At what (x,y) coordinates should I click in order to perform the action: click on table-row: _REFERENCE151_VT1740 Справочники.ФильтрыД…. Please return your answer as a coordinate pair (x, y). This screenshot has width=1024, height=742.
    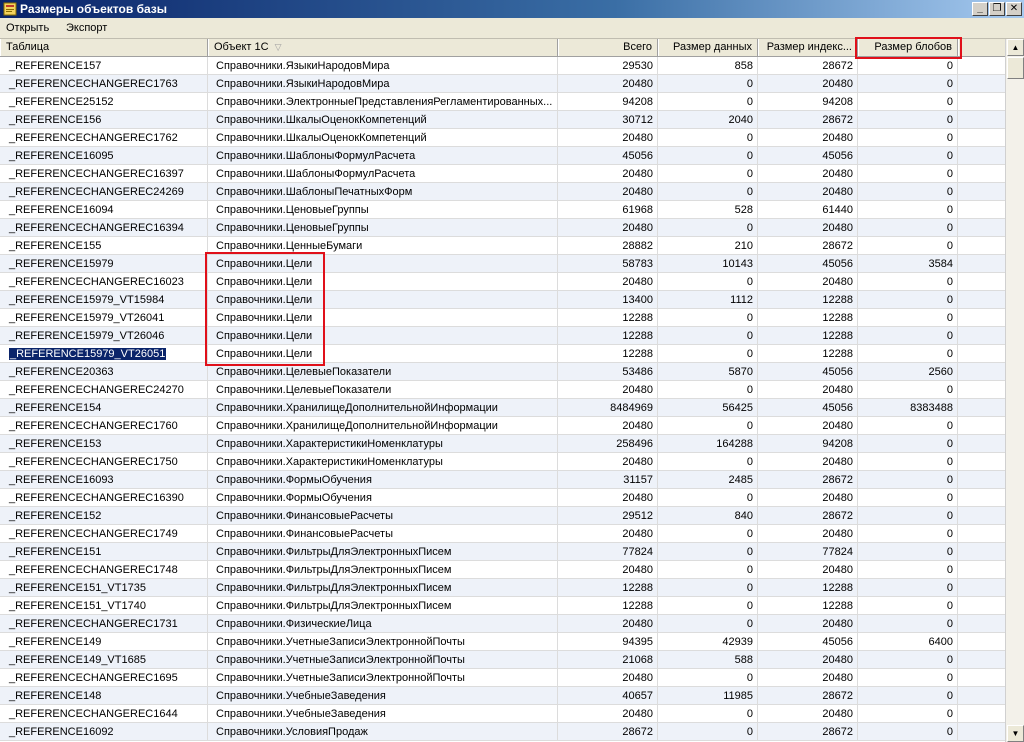
    Looking at the image, I should click on (502, 606).